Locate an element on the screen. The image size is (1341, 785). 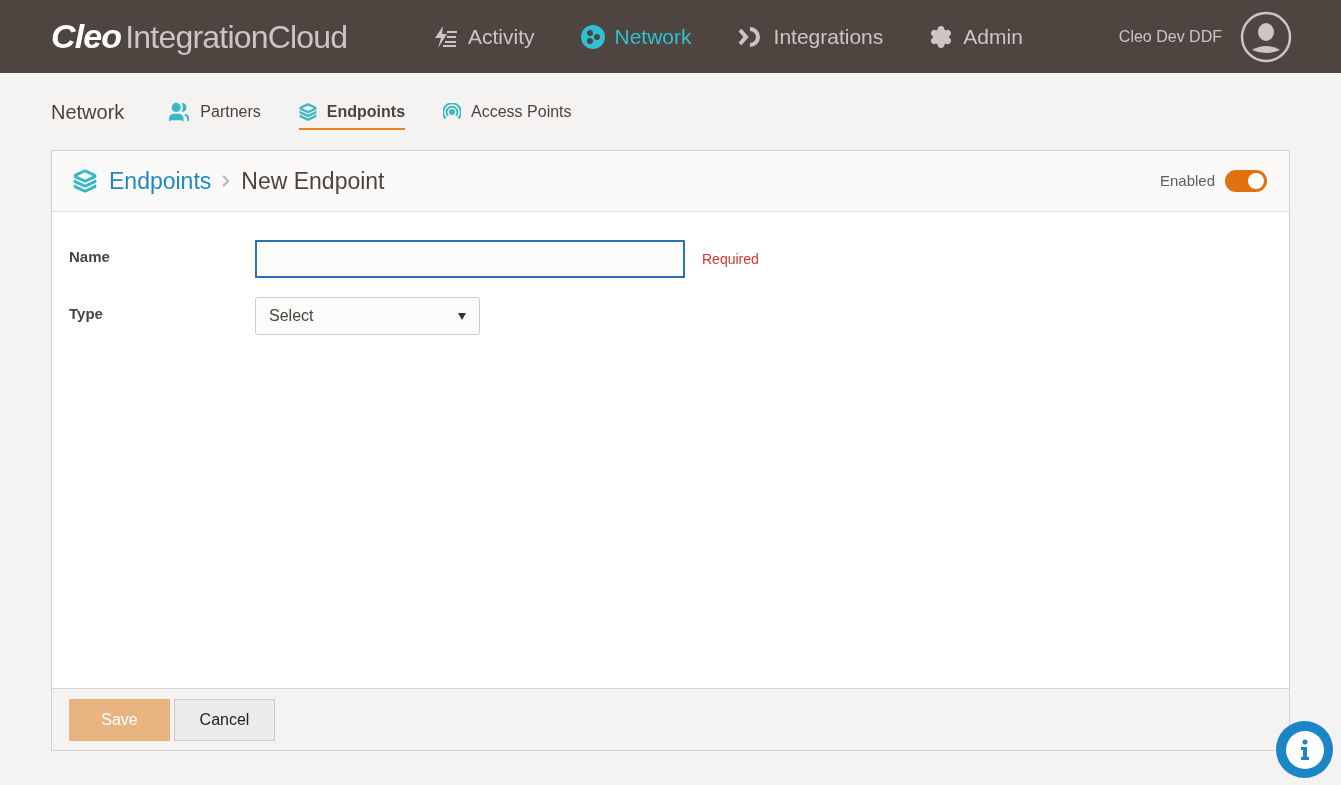
nav-link: Network is located at coordinates (636, 36).